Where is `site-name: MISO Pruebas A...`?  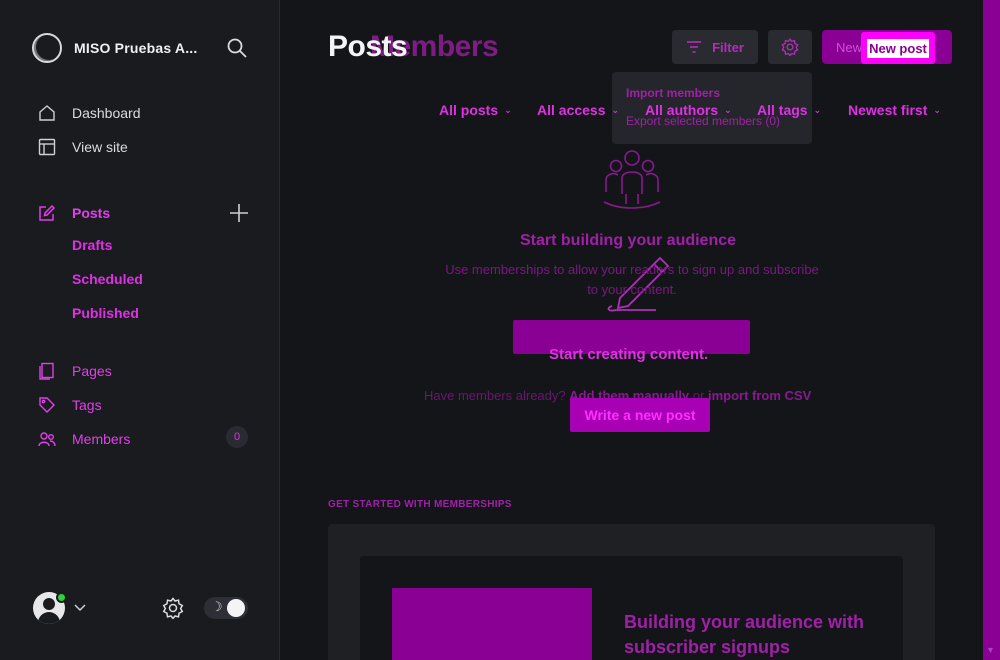
site-name: MISO Pruebas A... is located at coordinates (136, 48).